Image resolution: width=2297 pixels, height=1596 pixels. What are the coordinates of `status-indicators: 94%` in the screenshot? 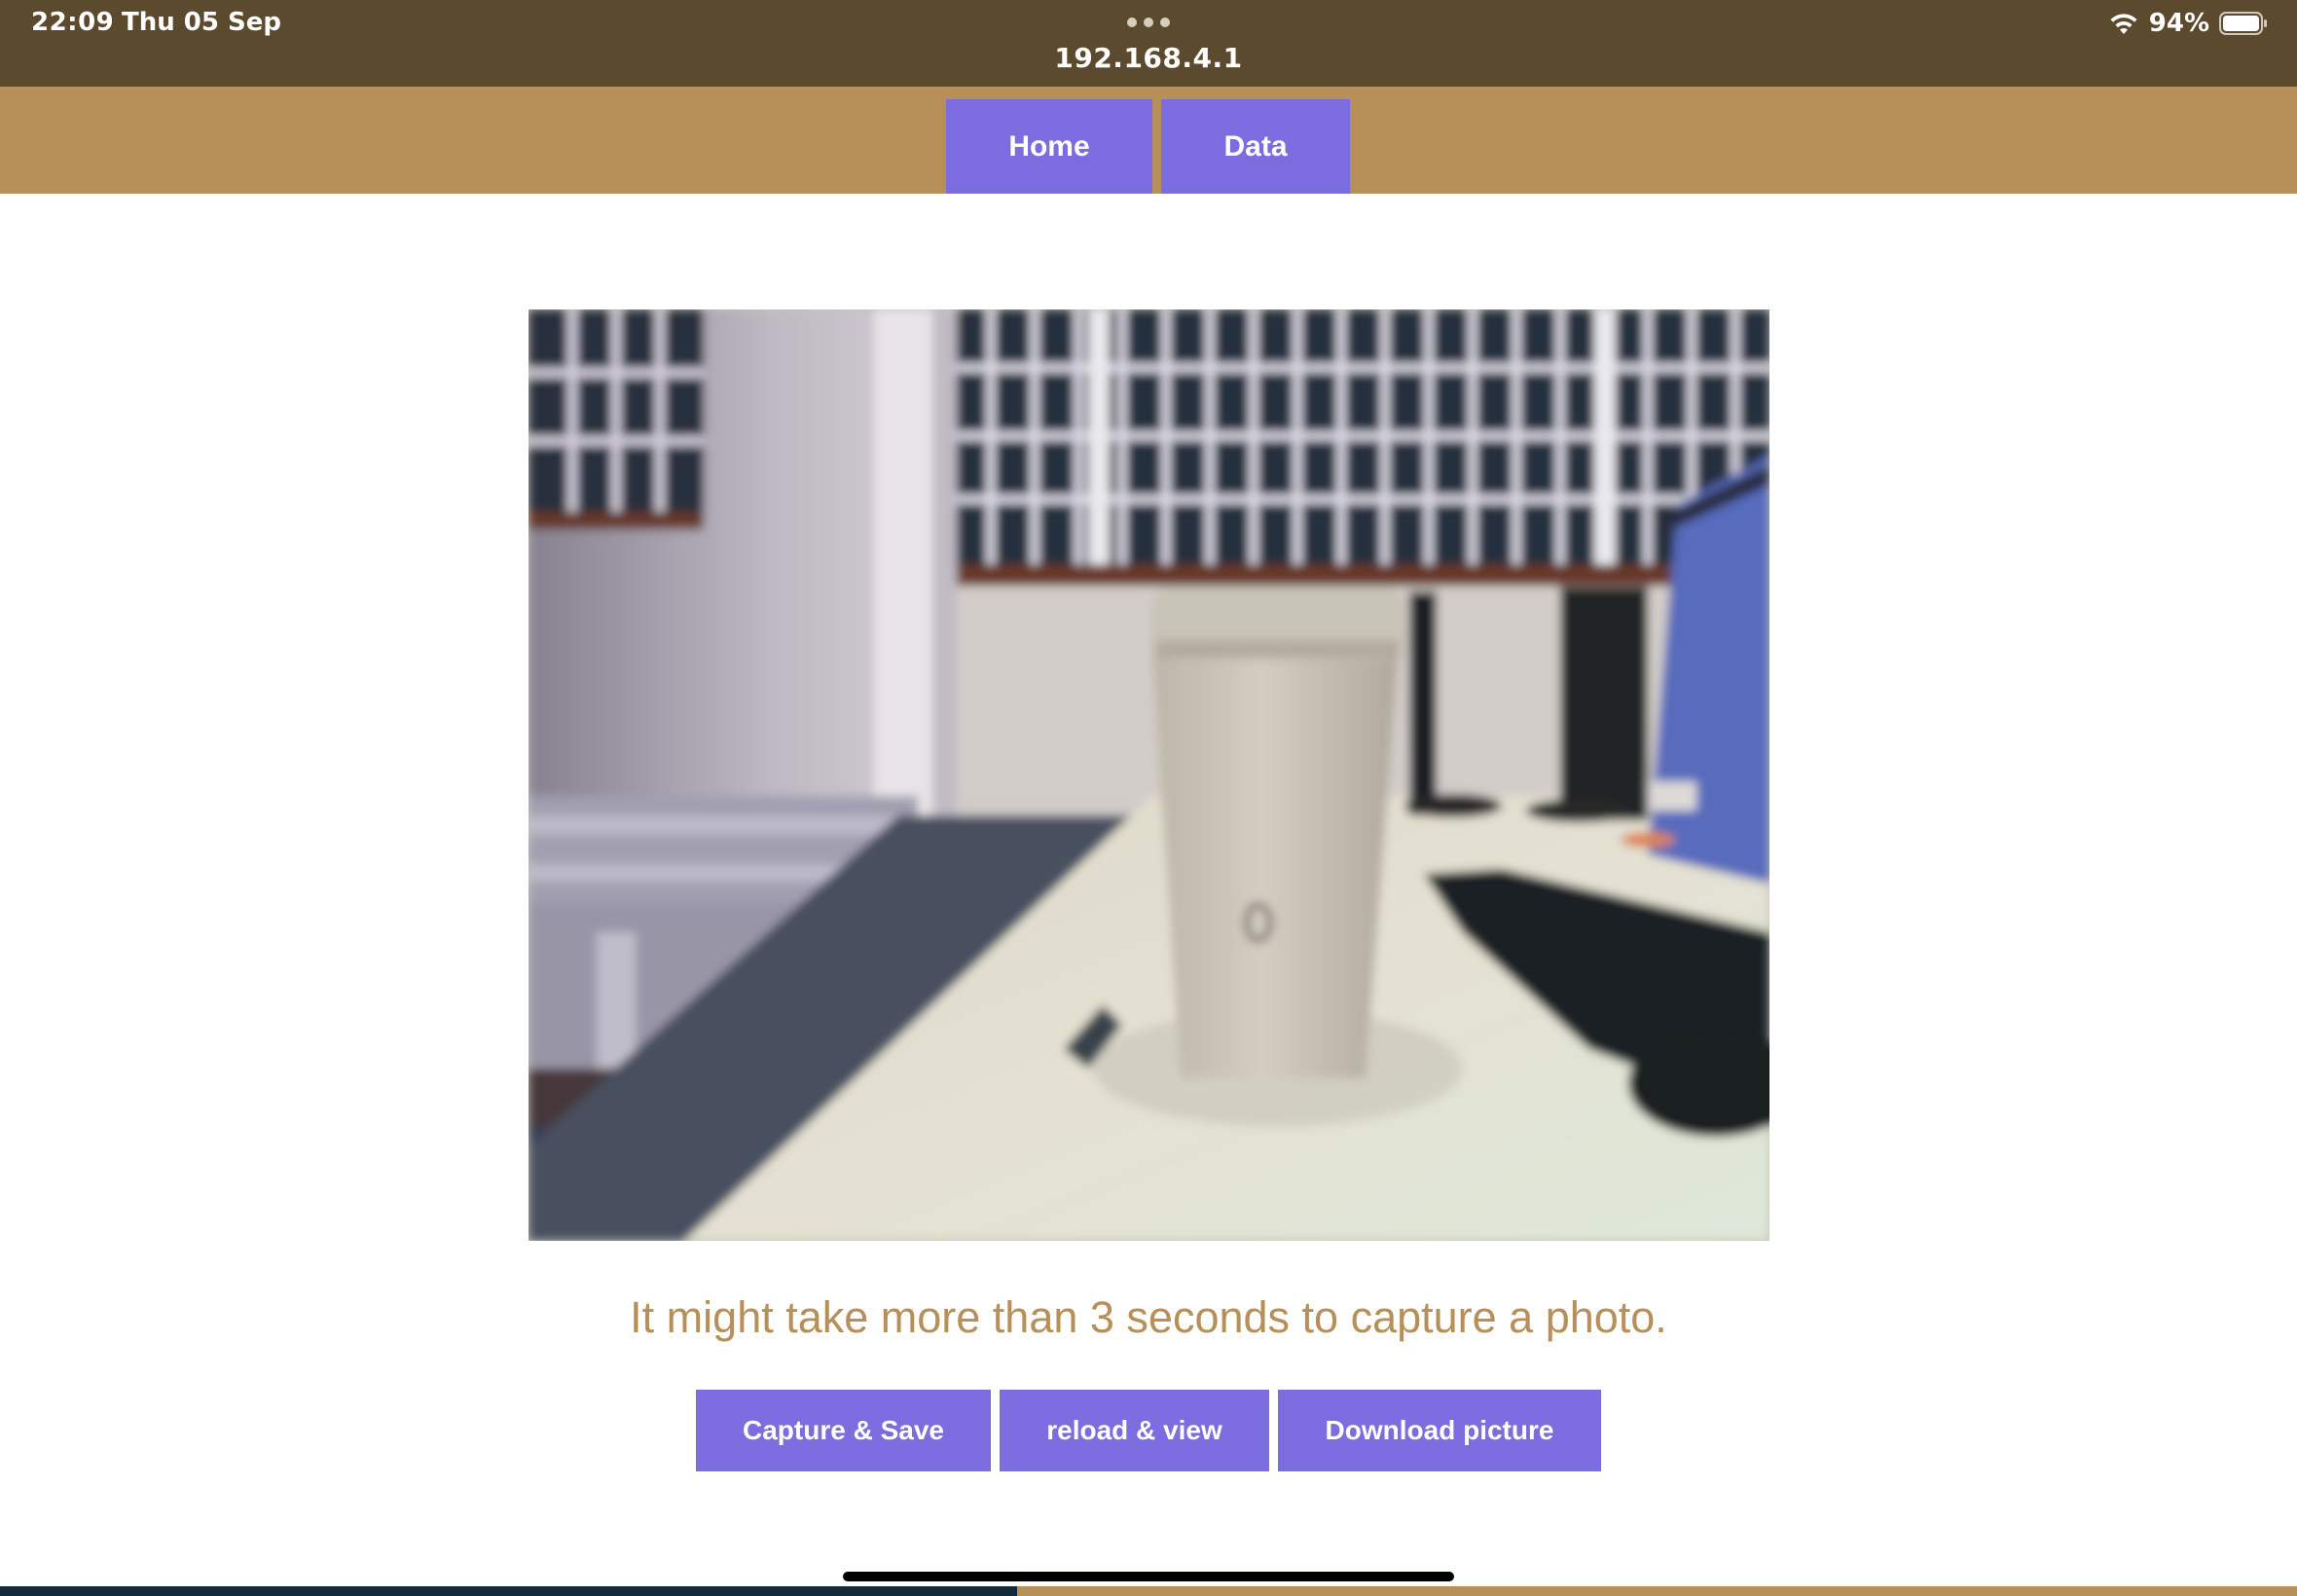 It's located at (2188, 23).